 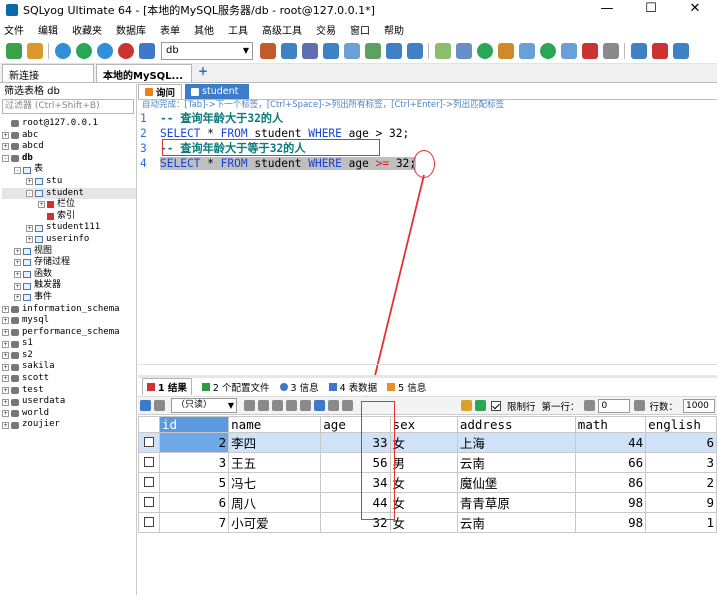 I want to click on cell-english: 2, so click(x=681, y=482).